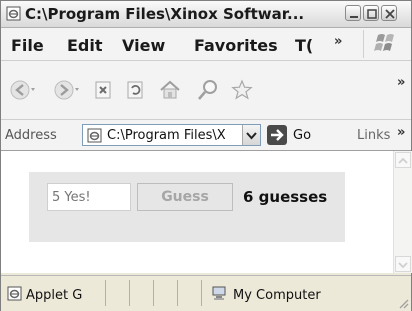 The width and height of the screenshot is (412, 311). I want to click on status-bar: Applet G My Computer, so click(206, 293).